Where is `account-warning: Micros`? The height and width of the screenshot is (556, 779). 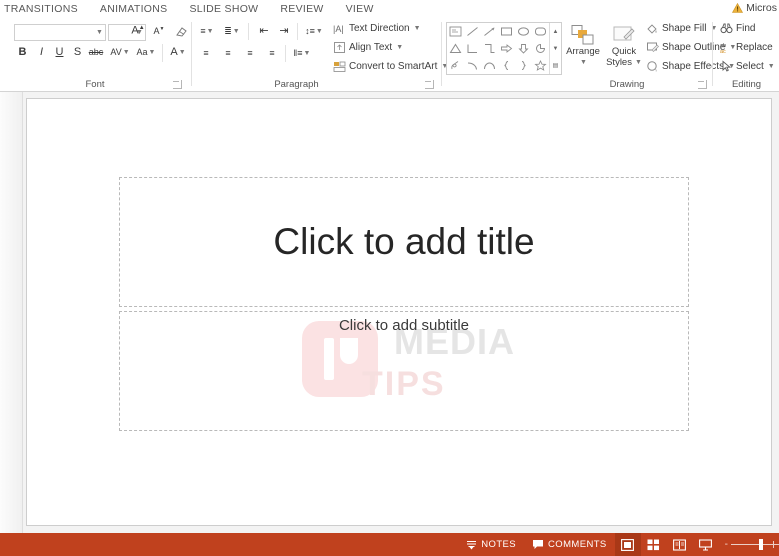 account-warning: Micros is located at coordinates (754, 8).